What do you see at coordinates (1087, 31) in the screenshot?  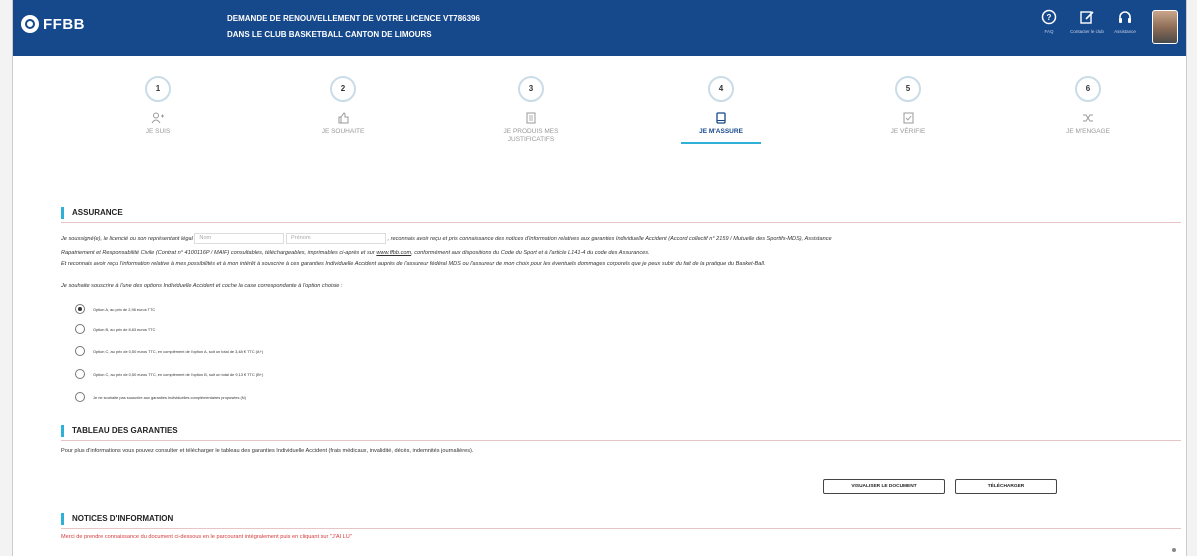 I see `contact-club-label: Contacter le club` at bounding box center [1087, 31].